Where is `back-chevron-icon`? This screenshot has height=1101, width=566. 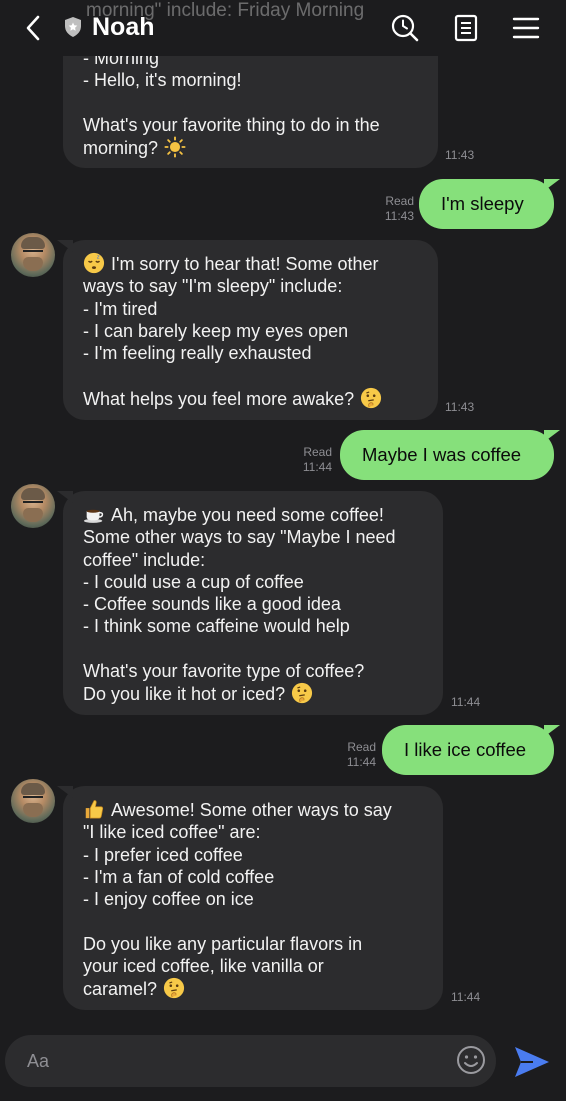
back-chevron-icon is located at coordinates (33, 28).